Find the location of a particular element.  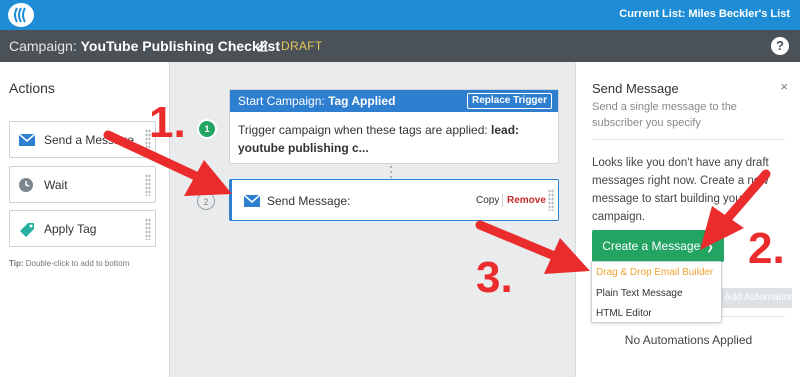

action-send-message: Send a Message is located at coordinates (82, 139).